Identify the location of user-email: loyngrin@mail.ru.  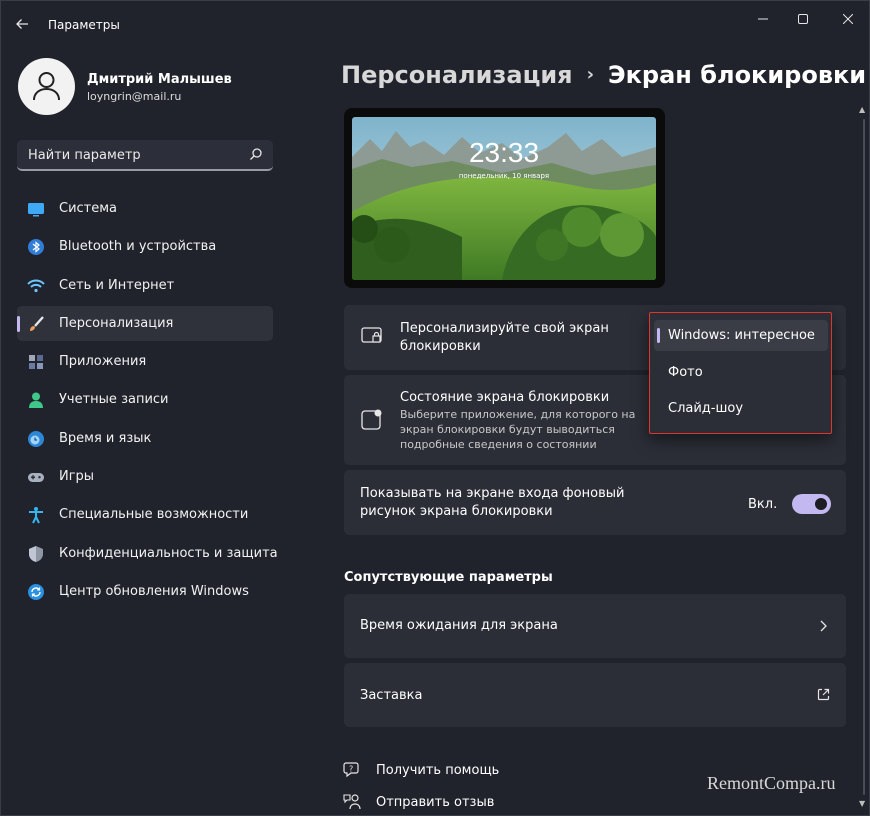
(134, 96).